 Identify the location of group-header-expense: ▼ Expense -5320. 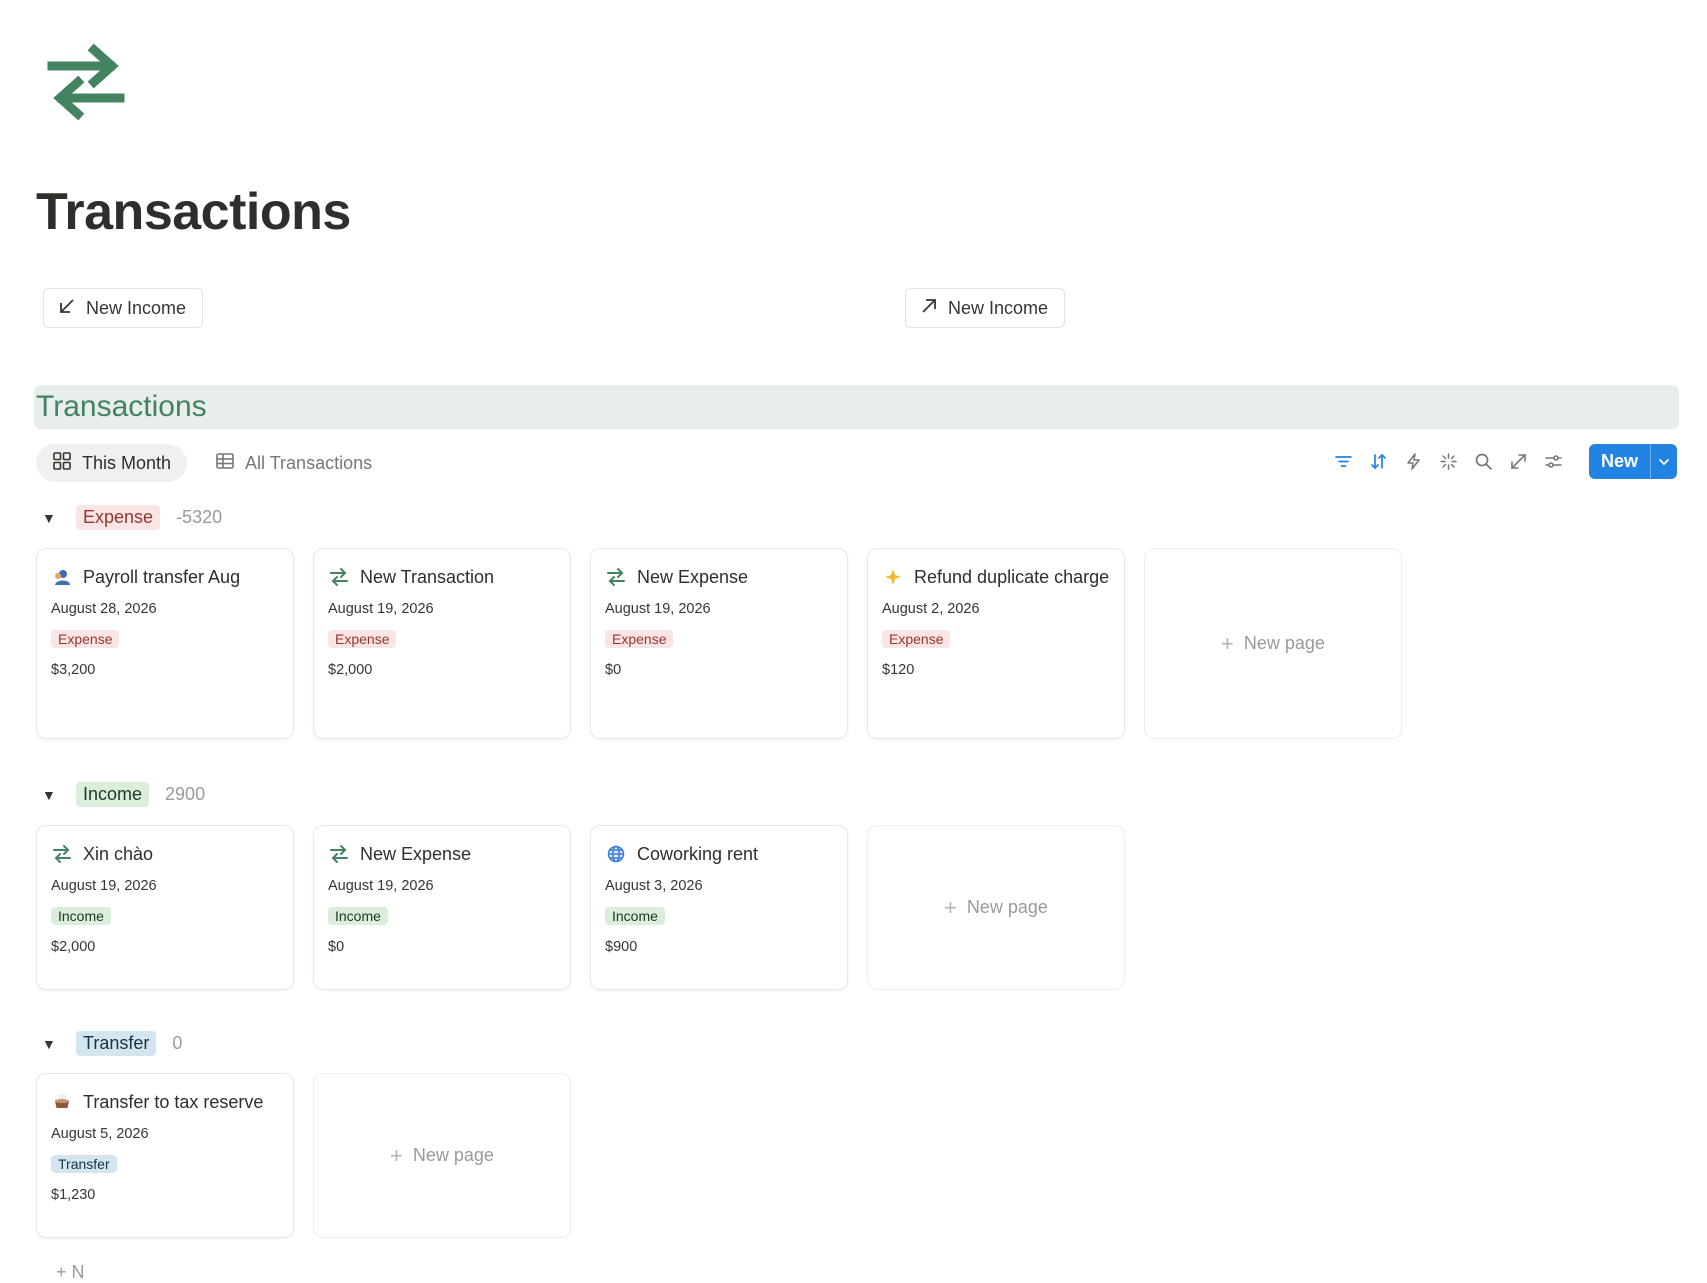
(132, 517).